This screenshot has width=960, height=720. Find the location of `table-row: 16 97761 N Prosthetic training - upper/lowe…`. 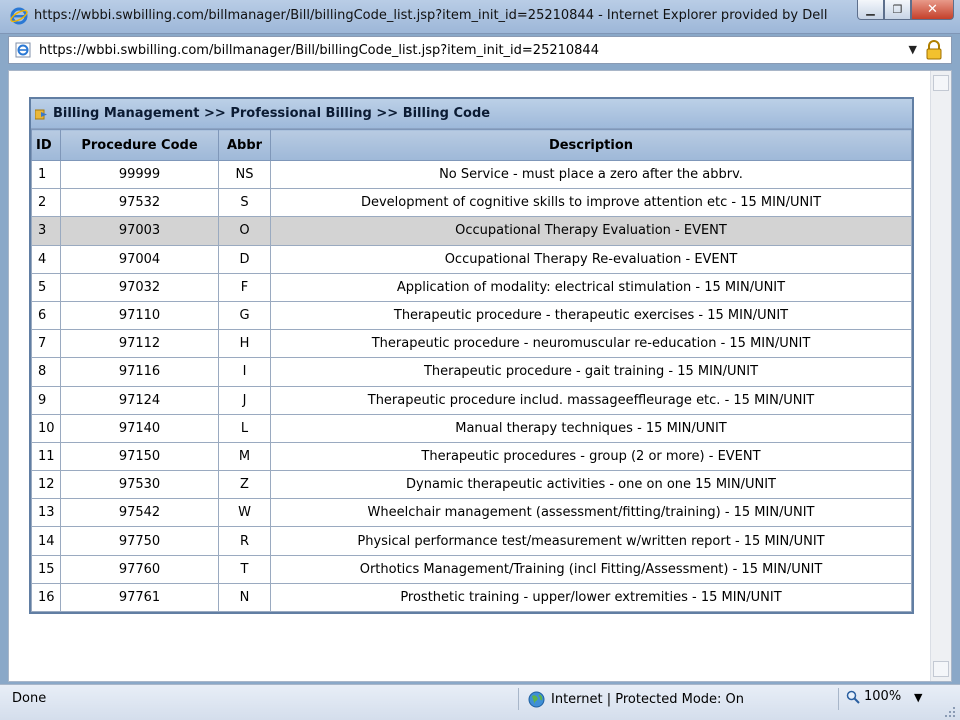

table-row: 16 97761 N Prosthetic training - upper/lowe… is located at coordinates (471, 597).